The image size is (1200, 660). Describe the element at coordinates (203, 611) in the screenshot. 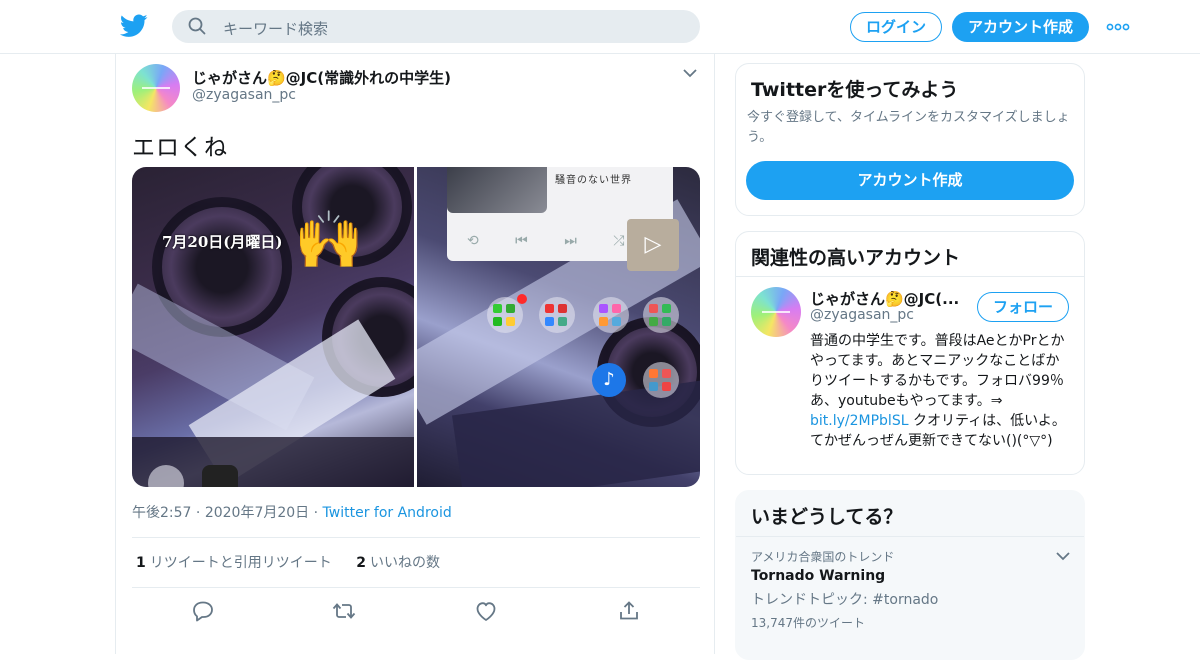

I see `reply-icon` at that location.